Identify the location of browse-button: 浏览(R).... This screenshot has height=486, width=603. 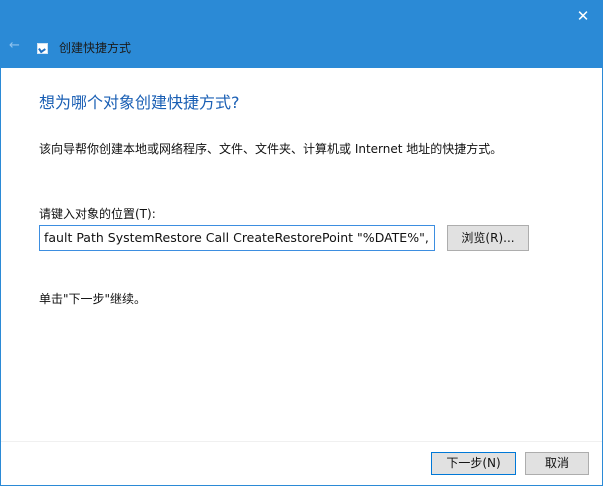
(488, 238).